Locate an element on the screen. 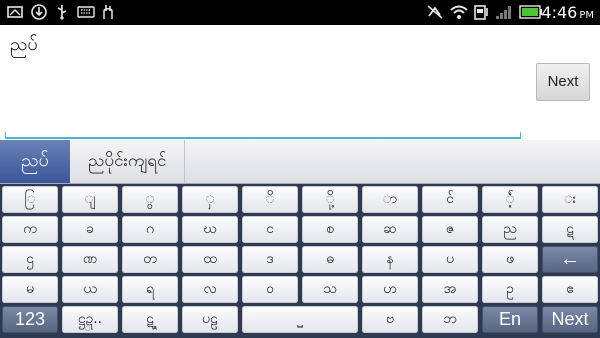  key-1-8: ည is located at coordinates (510, 229).